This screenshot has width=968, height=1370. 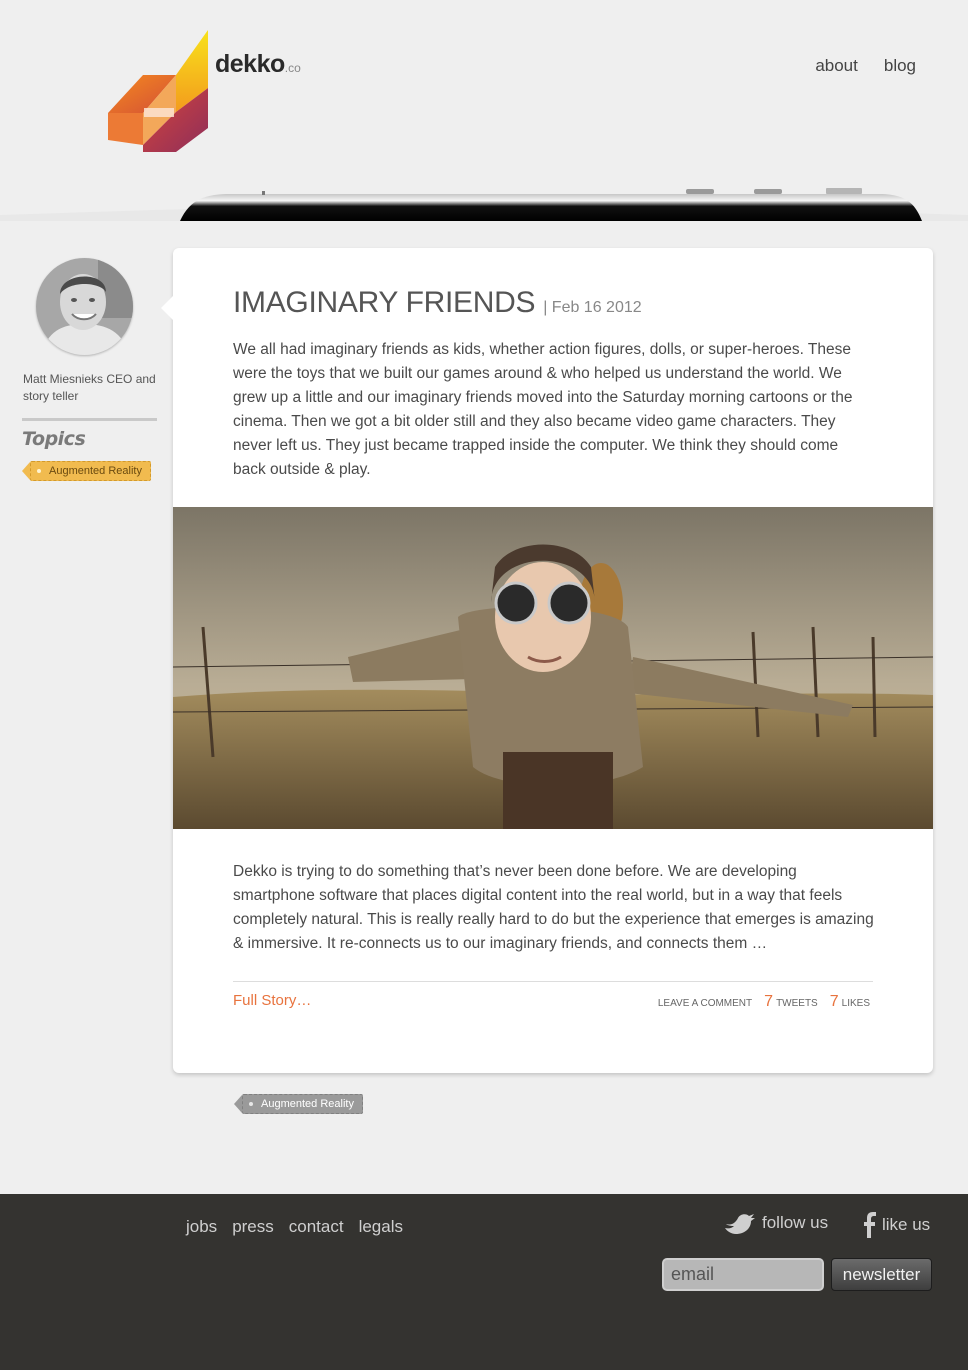 What do you see at coordinates (253, 1227) in the screenshot?
I see `footer-link-press: press` at bounding box center [253, 1227].